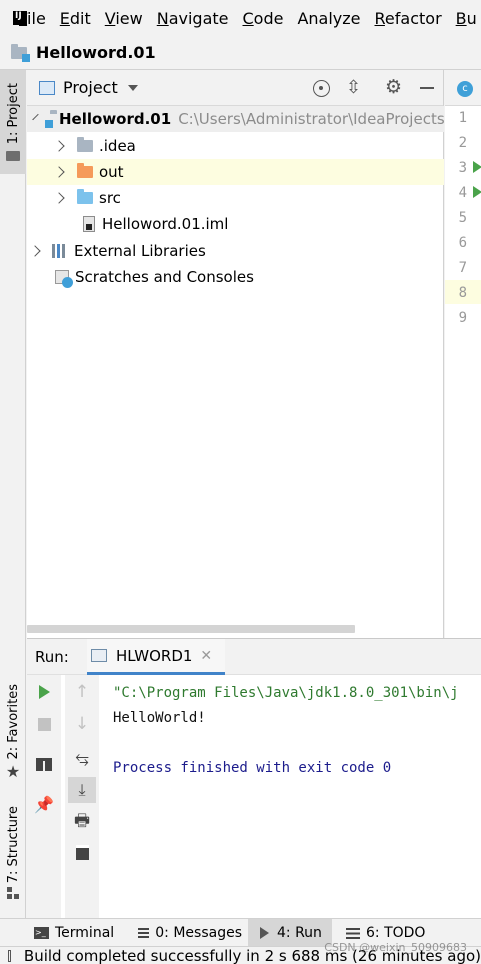 The image size is (481, 964). I want to click on tab-messages-label: 0: Messages, so click(198, 933).